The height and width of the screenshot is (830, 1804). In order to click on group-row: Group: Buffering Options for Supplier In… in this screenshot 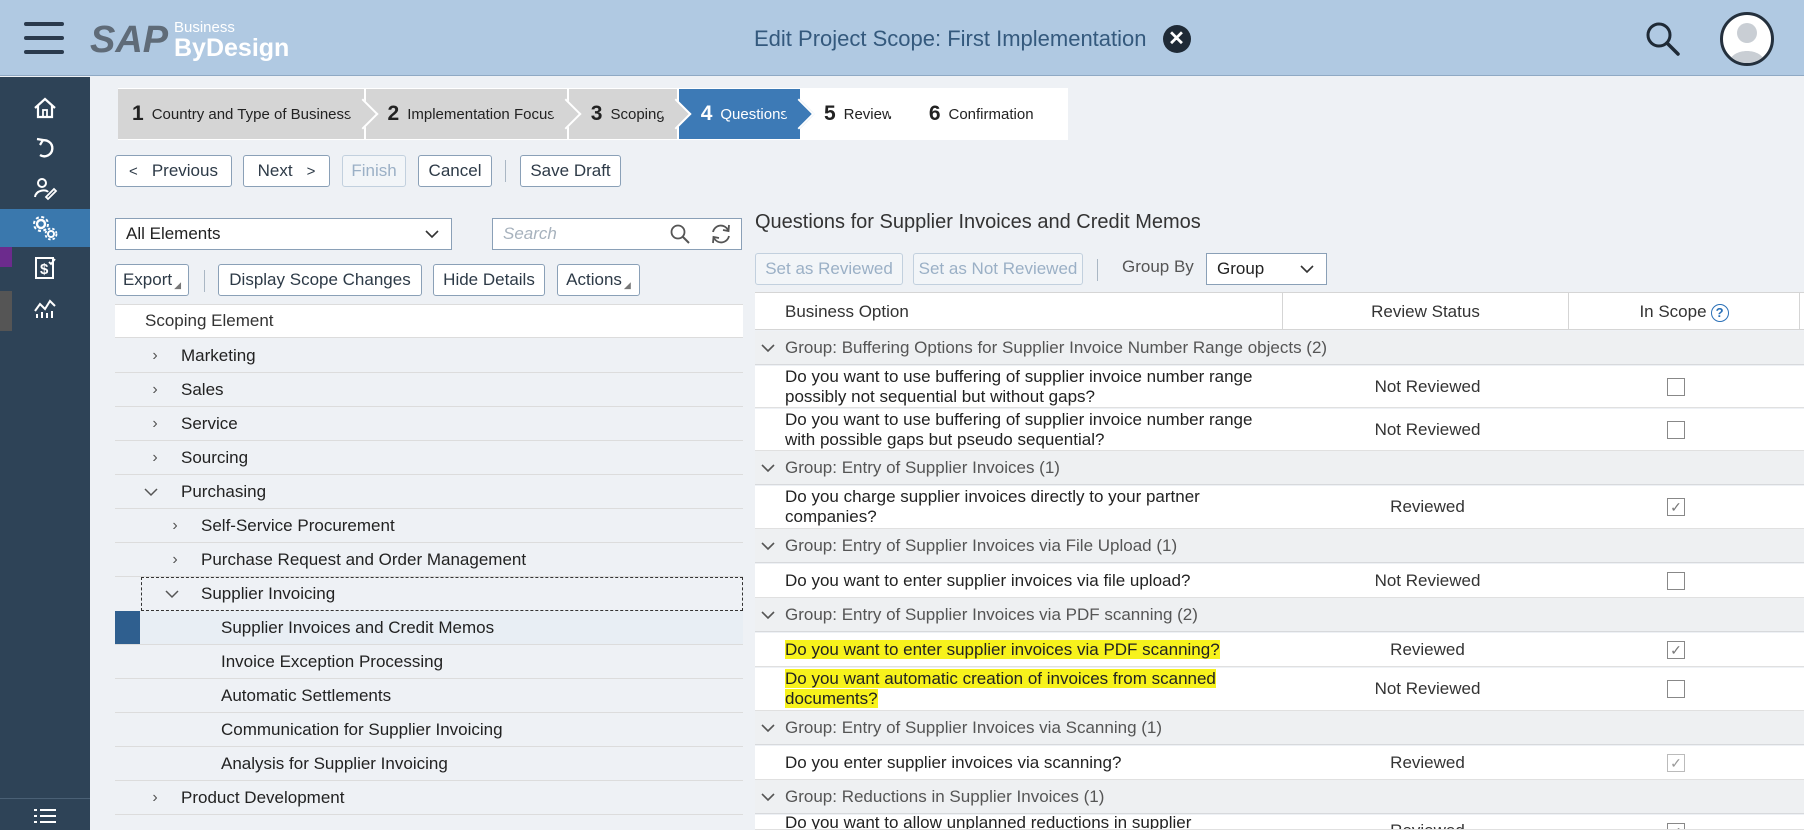, I will do `click(1279, 348)`.